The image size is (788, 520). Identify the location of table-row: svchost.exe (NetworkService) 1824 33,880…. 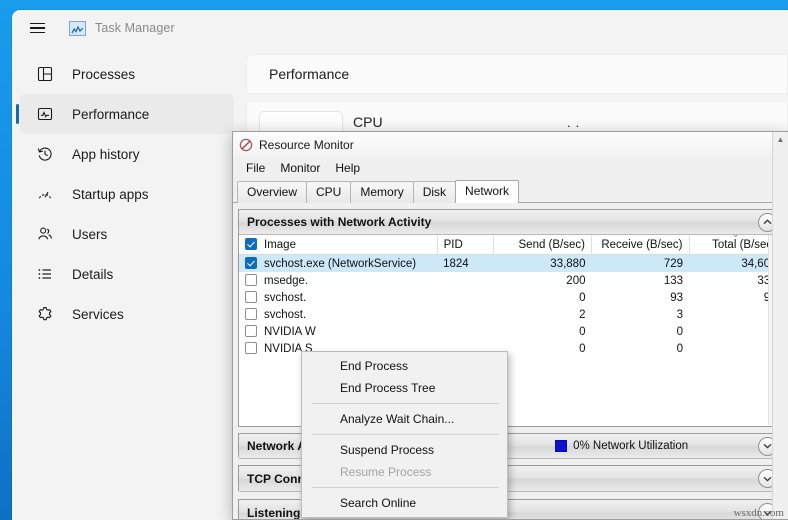
(511, 263).